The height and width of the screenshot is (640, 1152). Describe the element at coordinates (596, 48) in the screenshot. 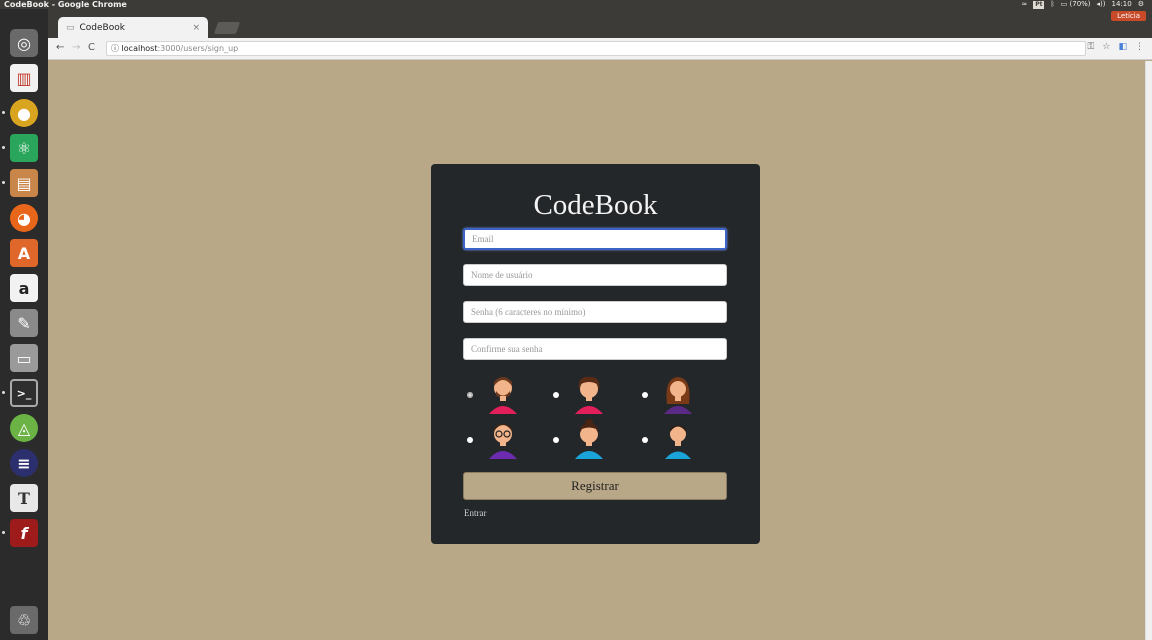

I see `address-bar: ⓘ localhost:3000/users/sign_up` at that location.